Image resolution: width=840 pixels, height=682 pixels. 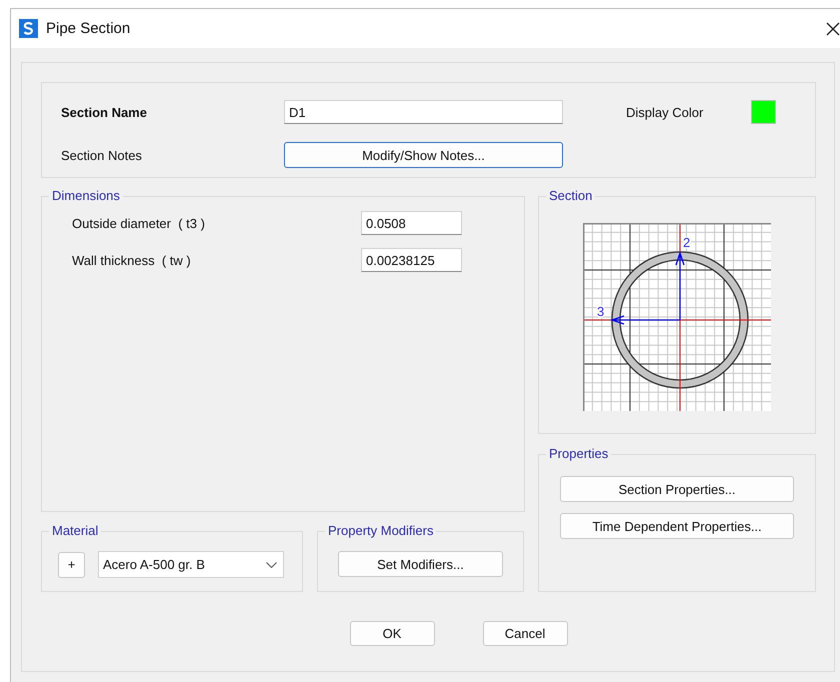 What do you see at coordinates (28, 28) in the screenshot?
I see `app-logo-icon` at bounding box center [28, 28].